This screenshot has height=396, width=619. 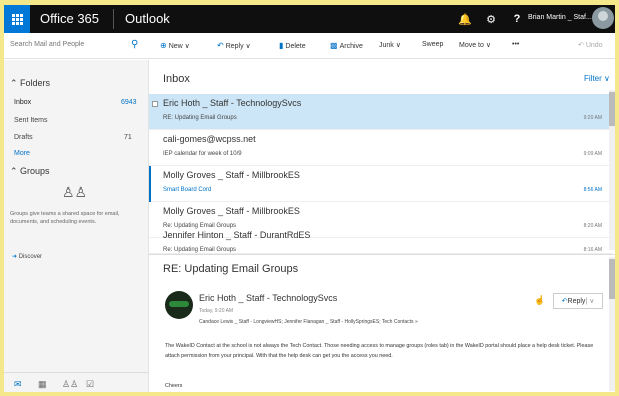 I want to click on reading-sender: Eric Hoth _ Staff - TechnologySvcs, so click(x=268, y=298).